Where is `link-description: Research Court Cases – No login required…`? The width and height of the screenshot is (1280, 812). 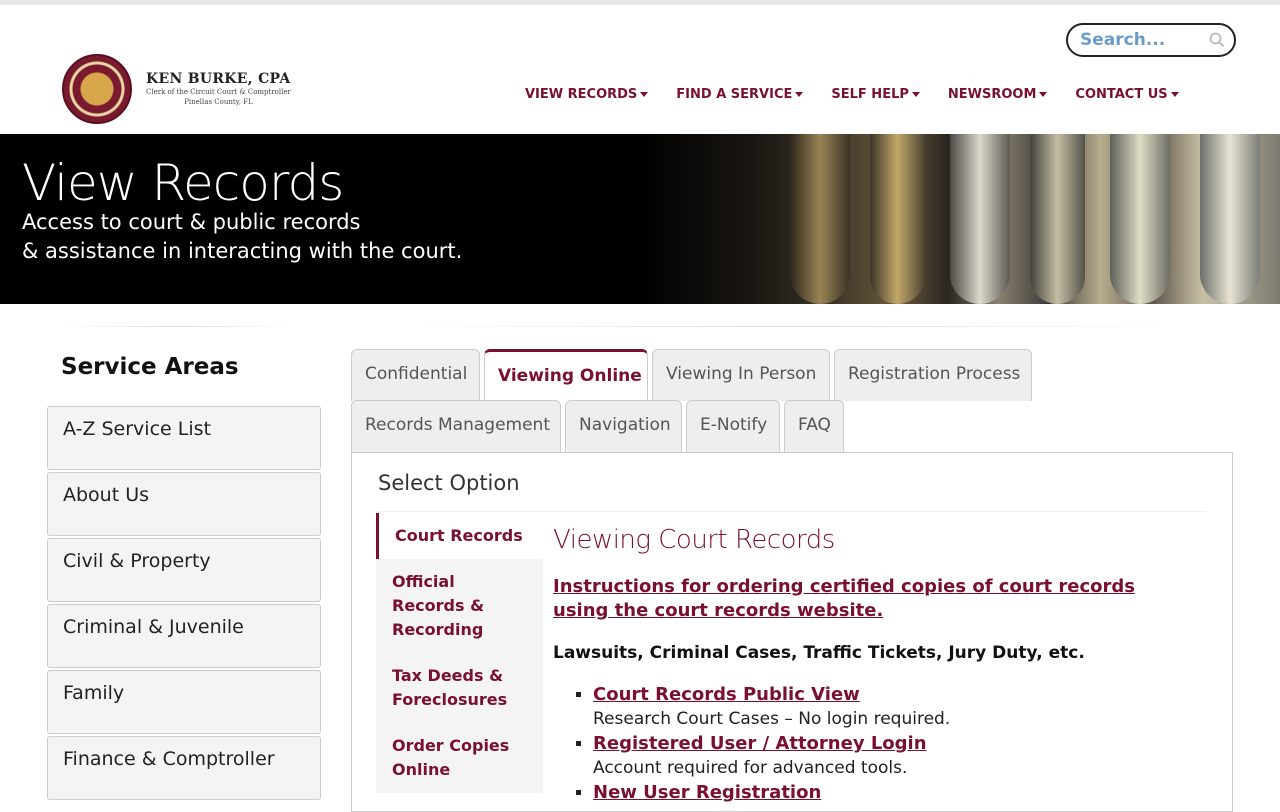
link-description: Research Court Cases – No login required… is located at coordinates (772, 719).